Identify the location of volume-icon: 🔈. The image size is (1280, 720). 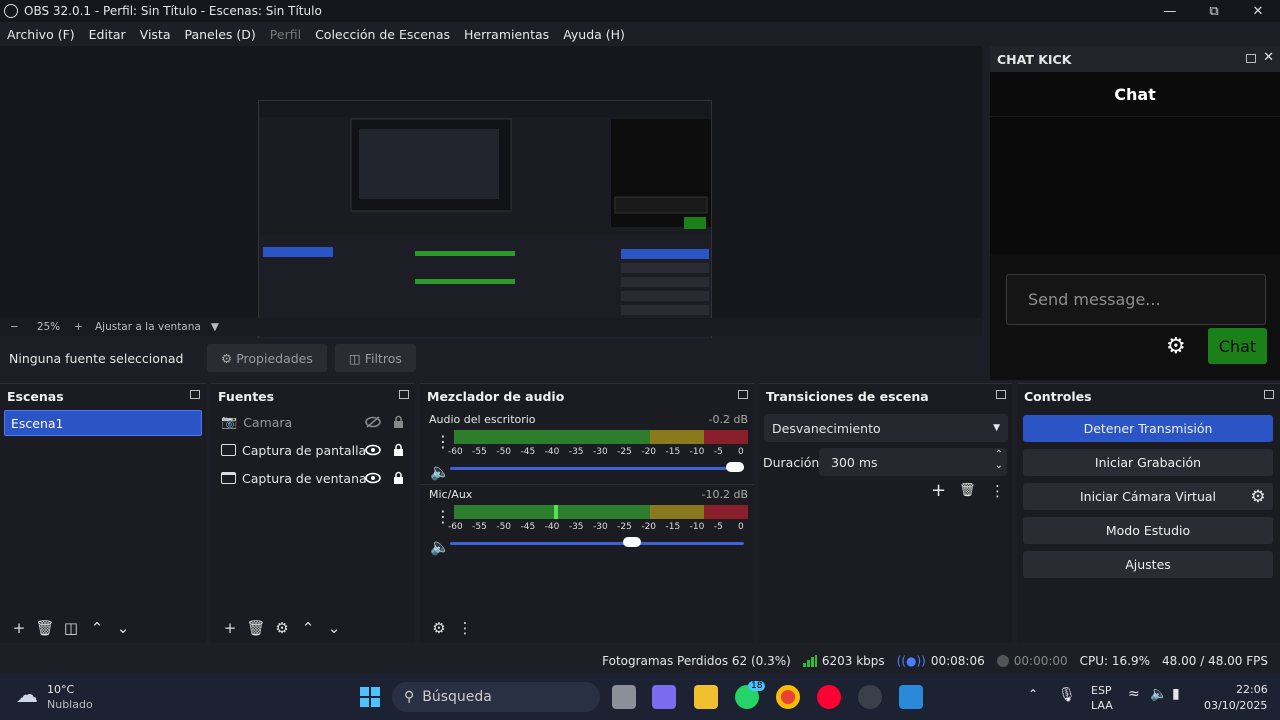
(1158, 694).